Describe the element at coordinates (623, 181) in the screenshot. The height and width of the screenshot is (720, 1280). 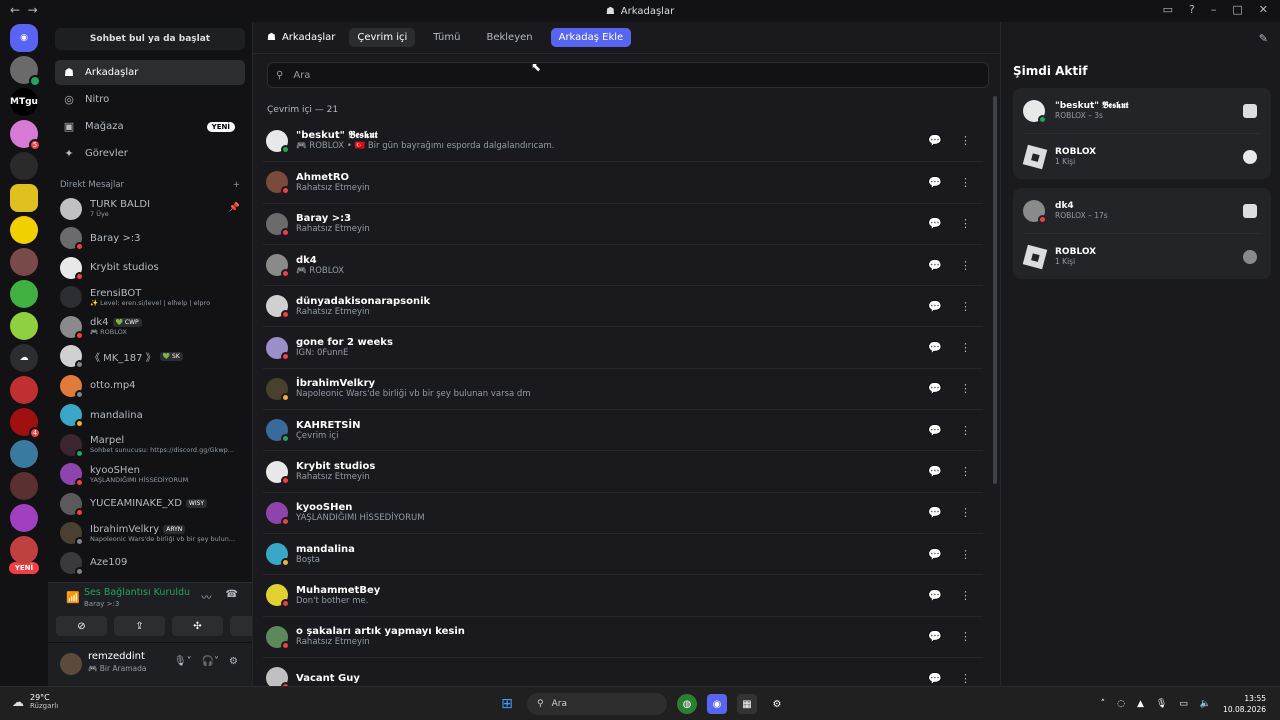
I see `friend-row: AhmetRO Rahatsız Etmeyin 💬 ⋮` at that location.